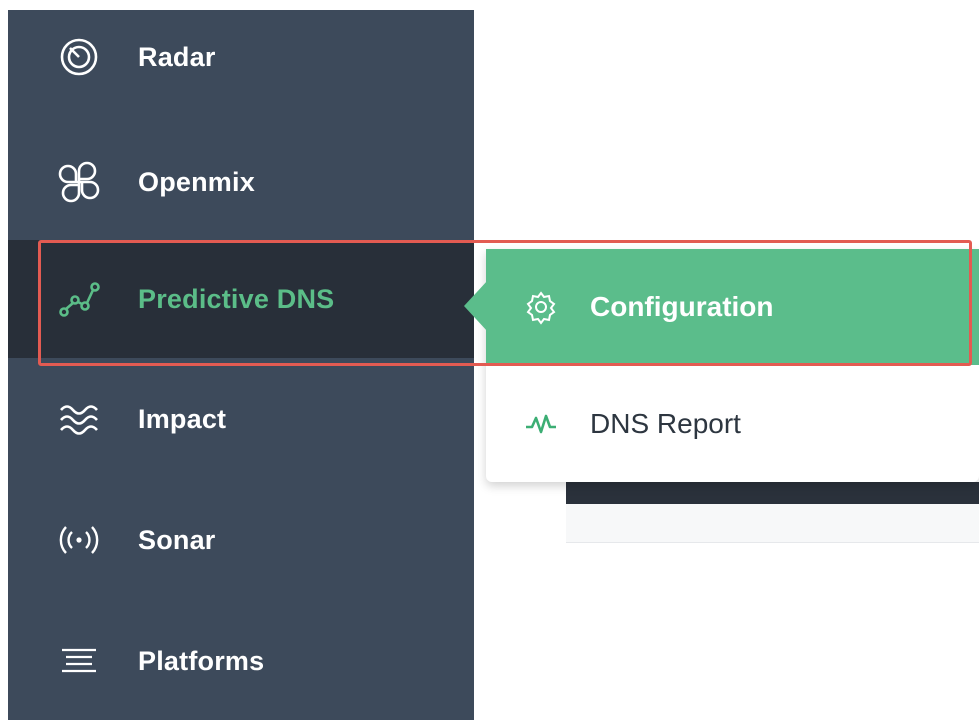  I want to click on sidebar-item-label: Impact, so click(182, 418).